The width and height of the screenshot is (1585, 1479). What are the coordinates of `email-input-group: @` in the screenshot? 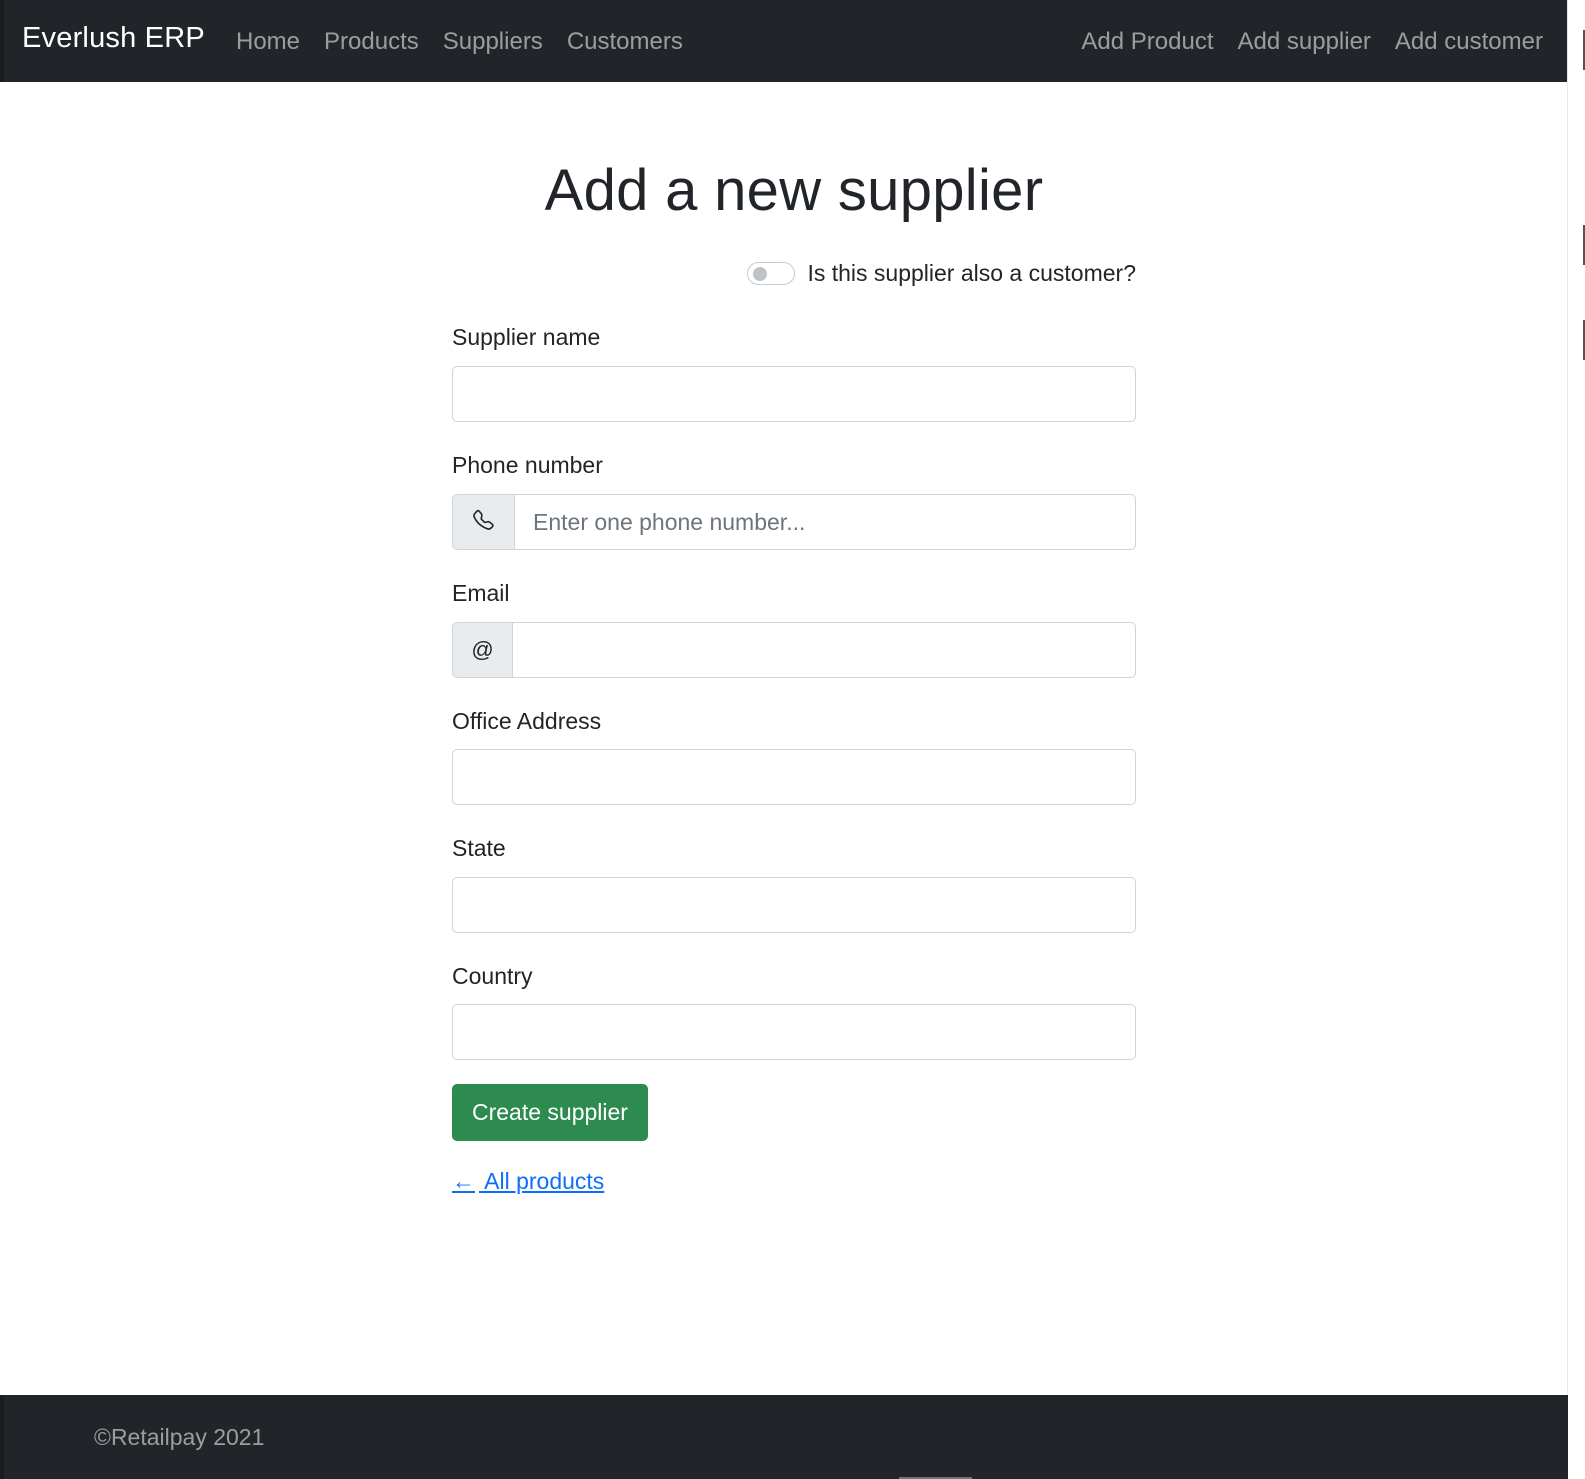 It's located at (794, 650).